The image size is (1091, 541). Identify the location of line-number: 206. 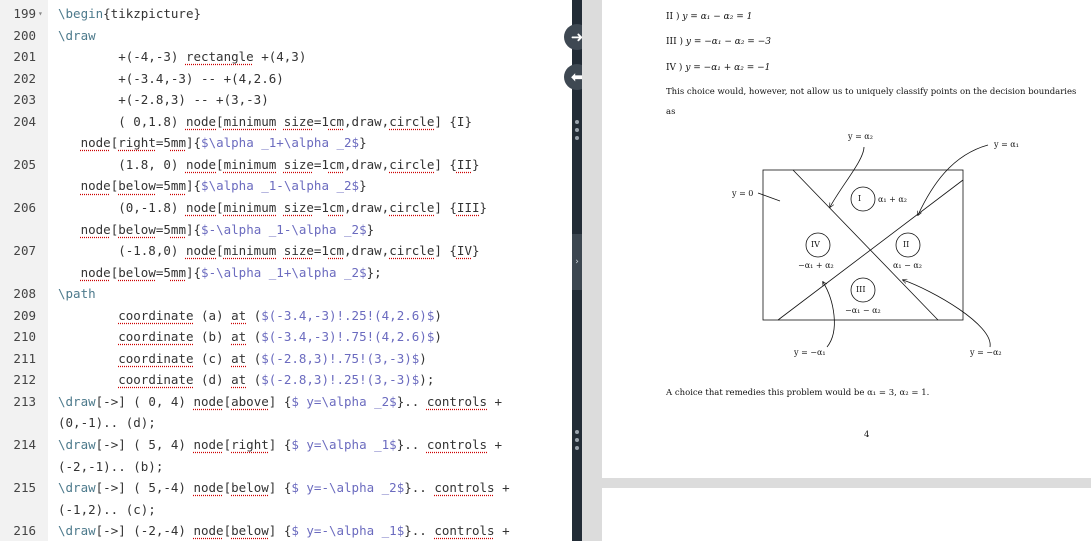
(24, 207).